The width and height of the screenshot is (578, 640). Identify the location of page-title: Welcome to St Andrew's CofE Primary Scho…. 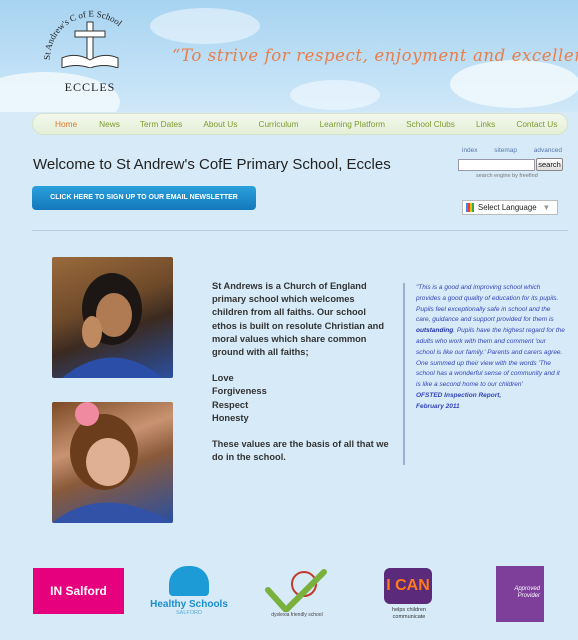
(212, 164).